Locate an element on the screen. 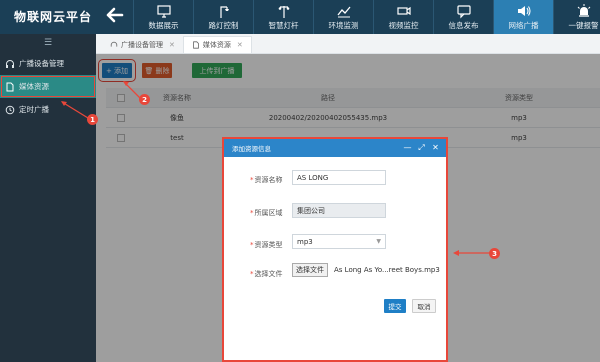 Image resolution: width=600 pixels, height=362 pixels. message-icon is located at coordinates (463, 12).